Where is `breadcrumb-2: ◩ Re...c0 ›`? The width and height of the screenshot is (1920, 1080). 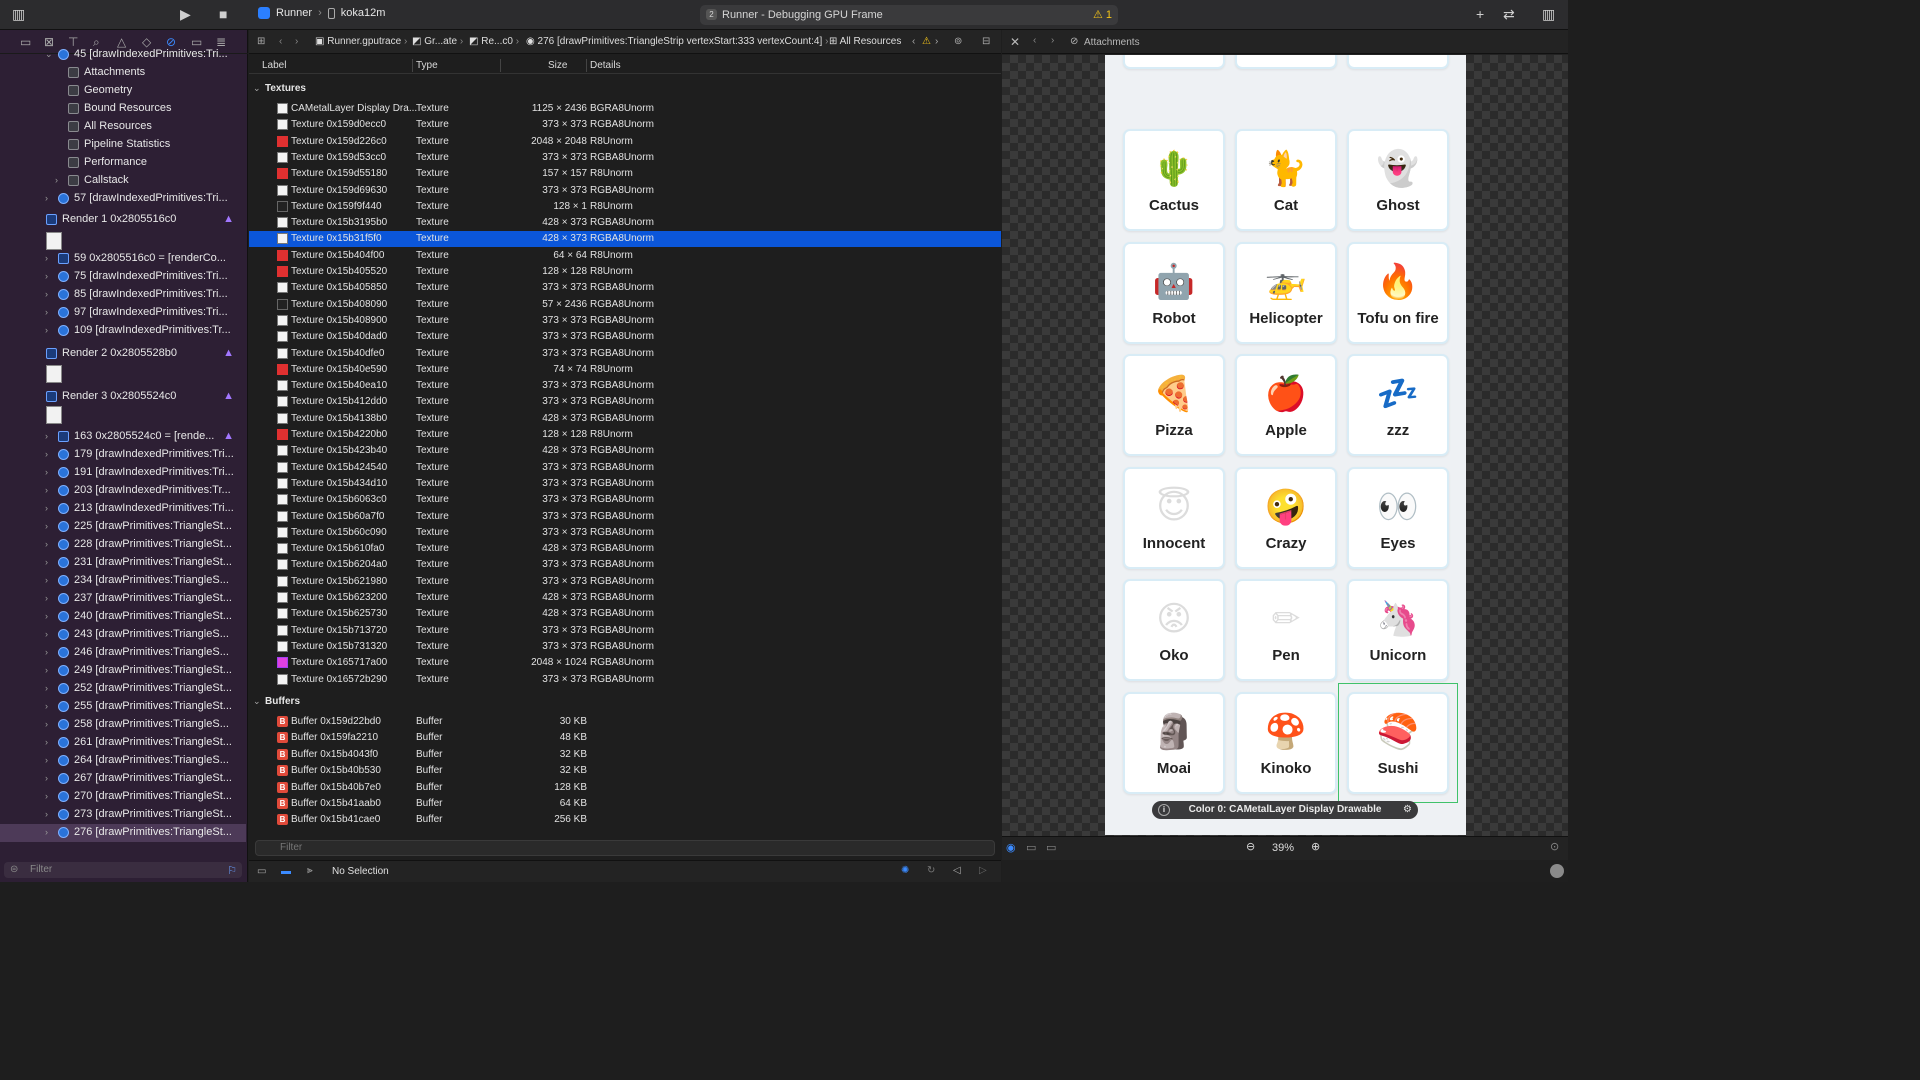 breadcrumb-2: ◩ Re...c0 › is located at coordinates (494, 41).